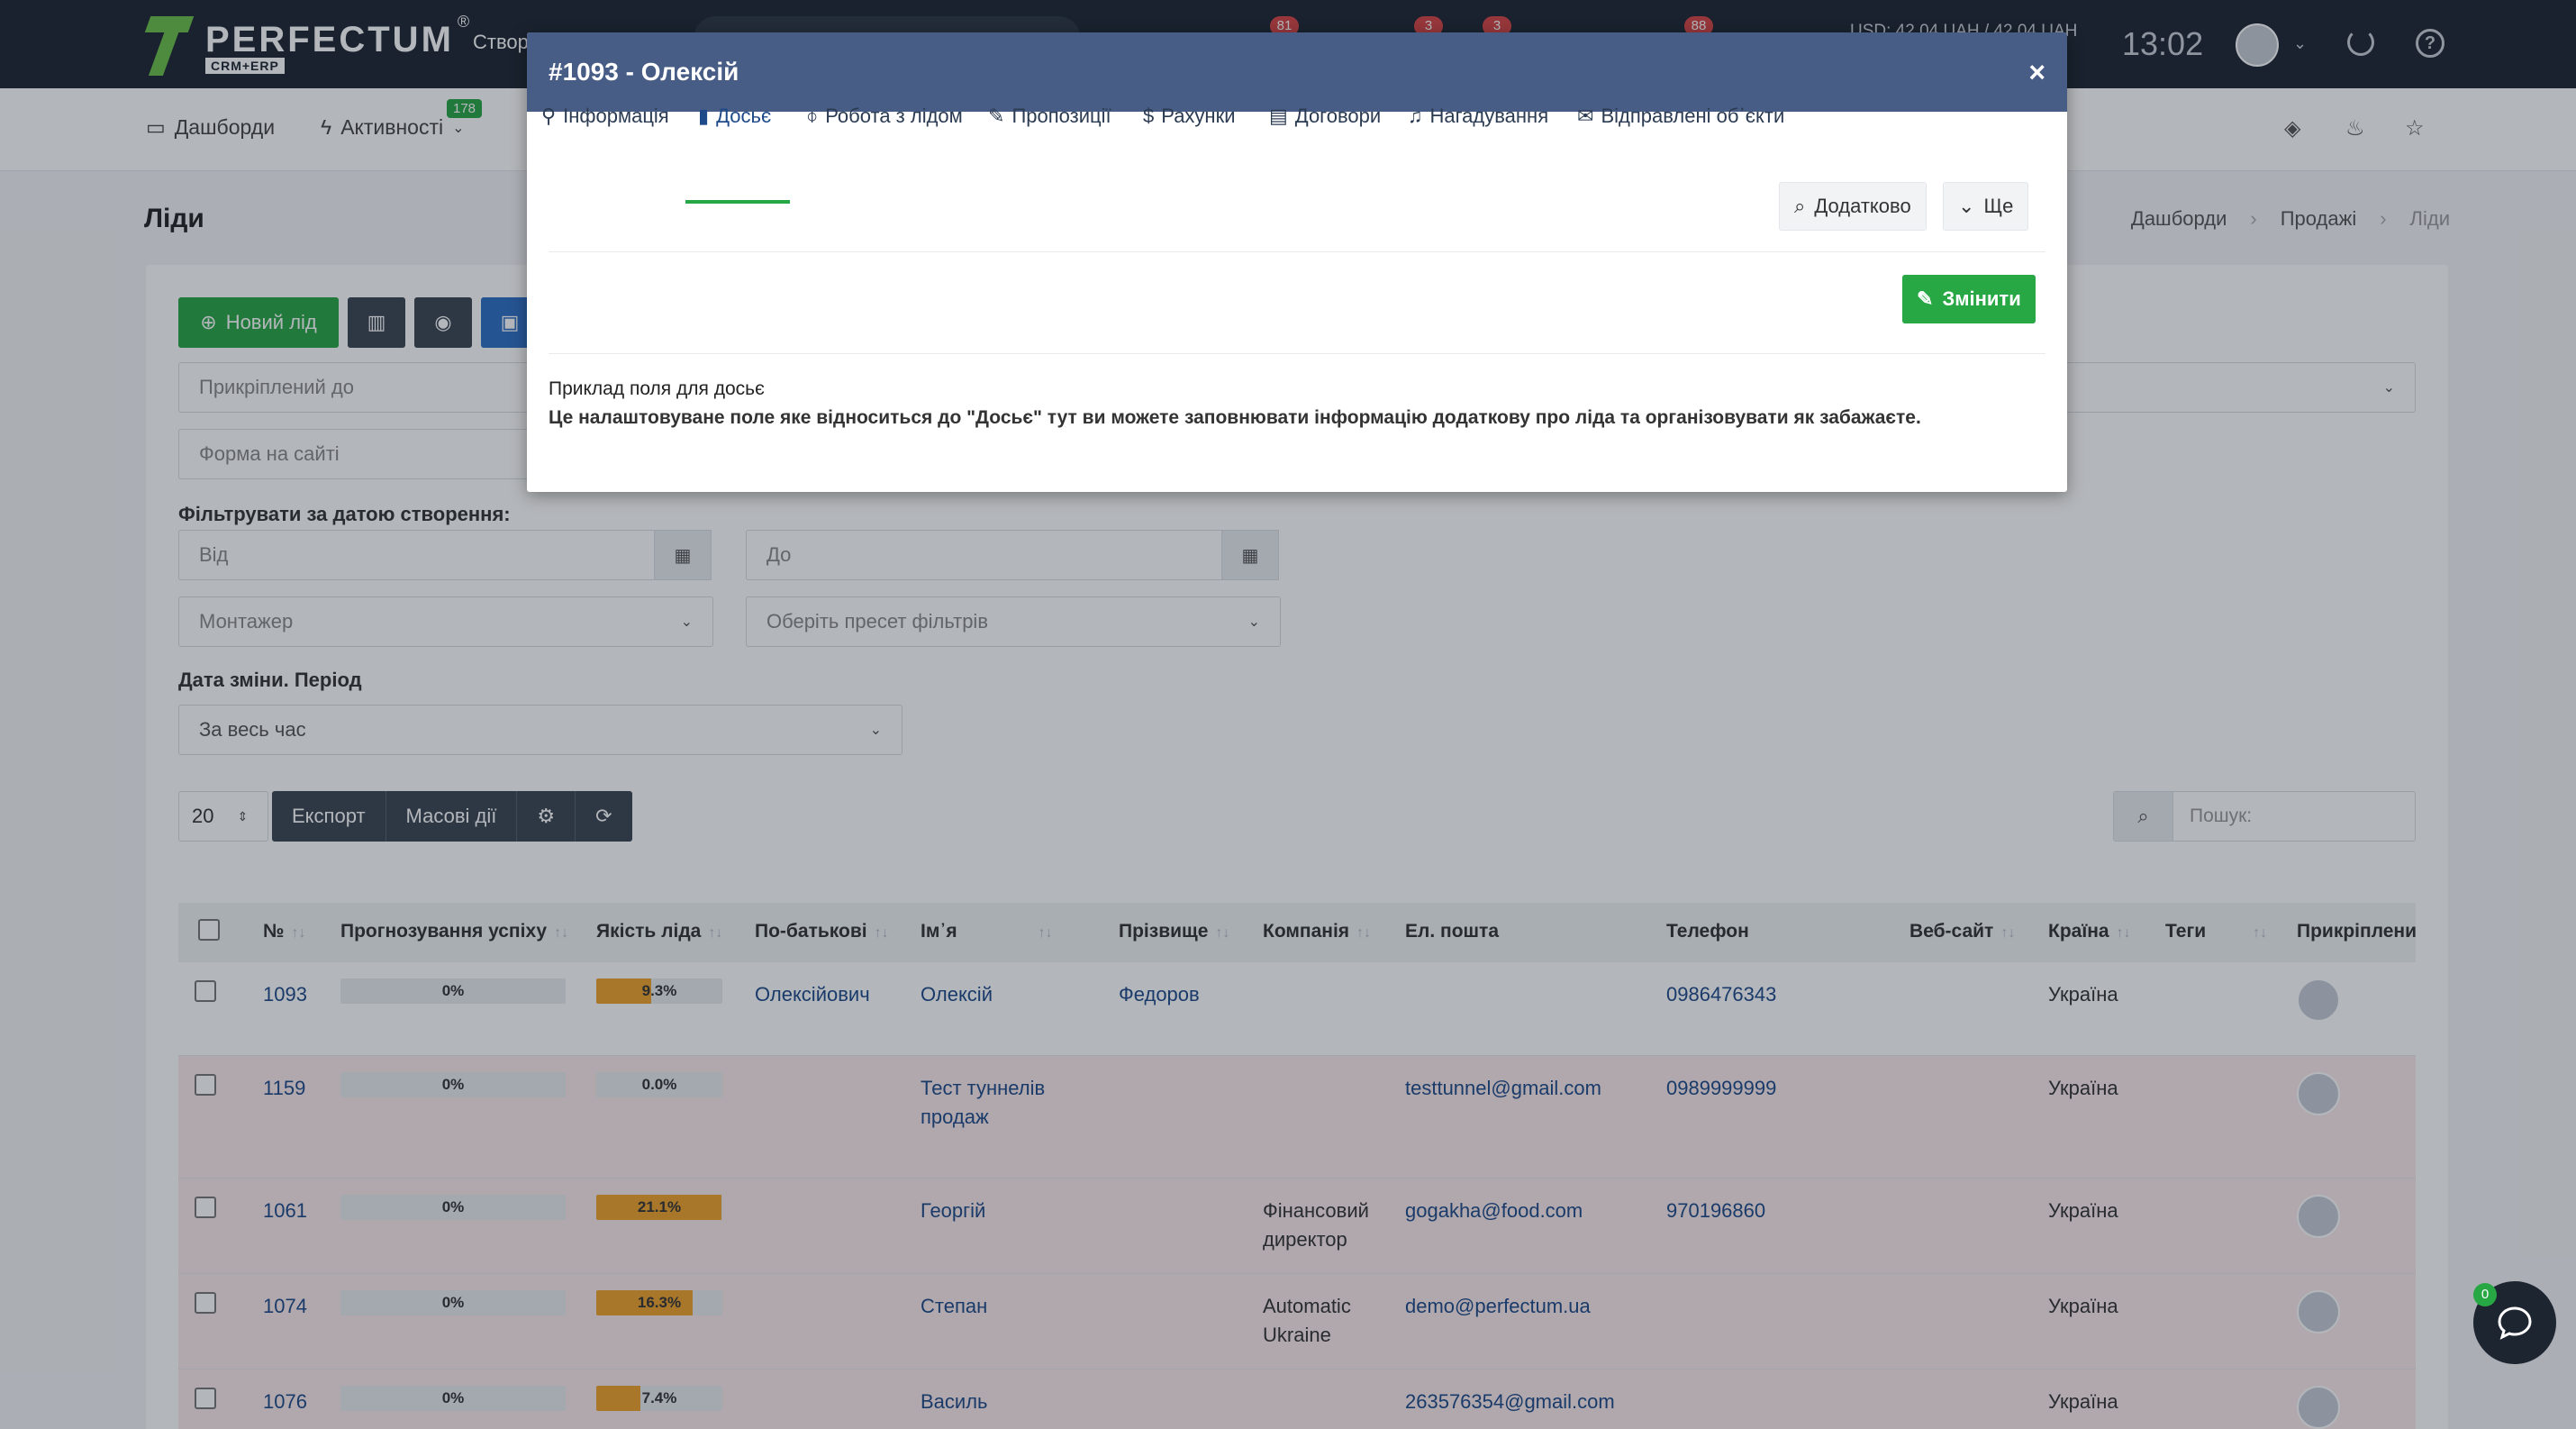 Image resolution: width=2576 pixels, height=1429 pixels. What do you see at coordinates (644, 72) in the screenshot?
I see `modal-title: #1093 - Олексій` at bounding box center [644, 72].